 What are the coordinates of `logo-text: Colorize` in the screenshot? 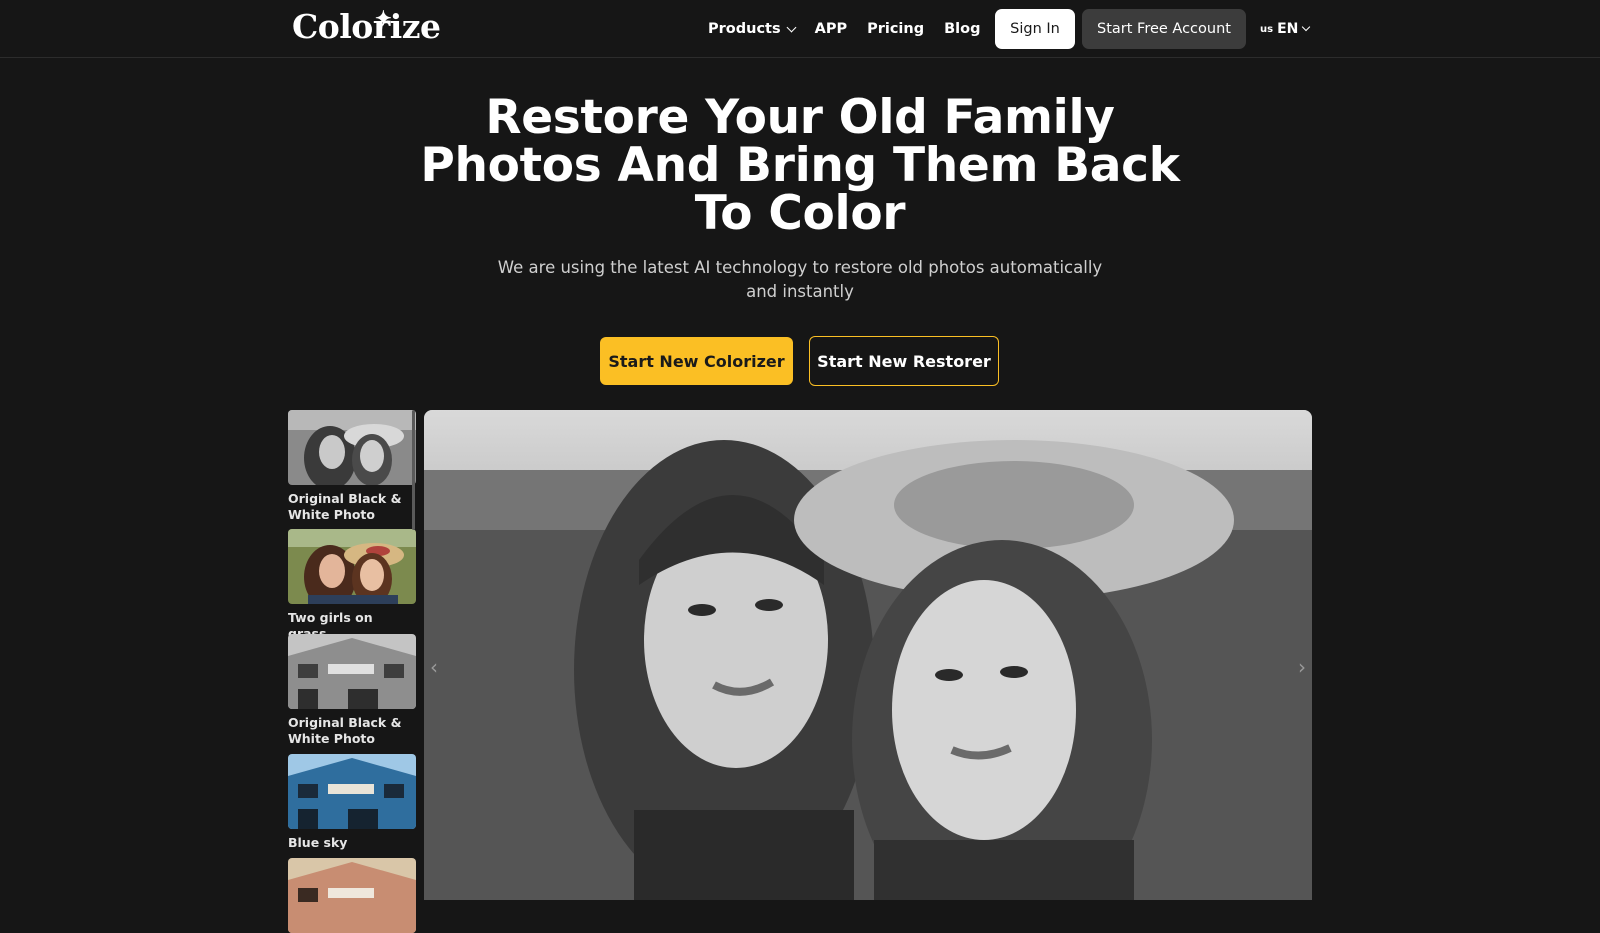 It's located at (366, 26).